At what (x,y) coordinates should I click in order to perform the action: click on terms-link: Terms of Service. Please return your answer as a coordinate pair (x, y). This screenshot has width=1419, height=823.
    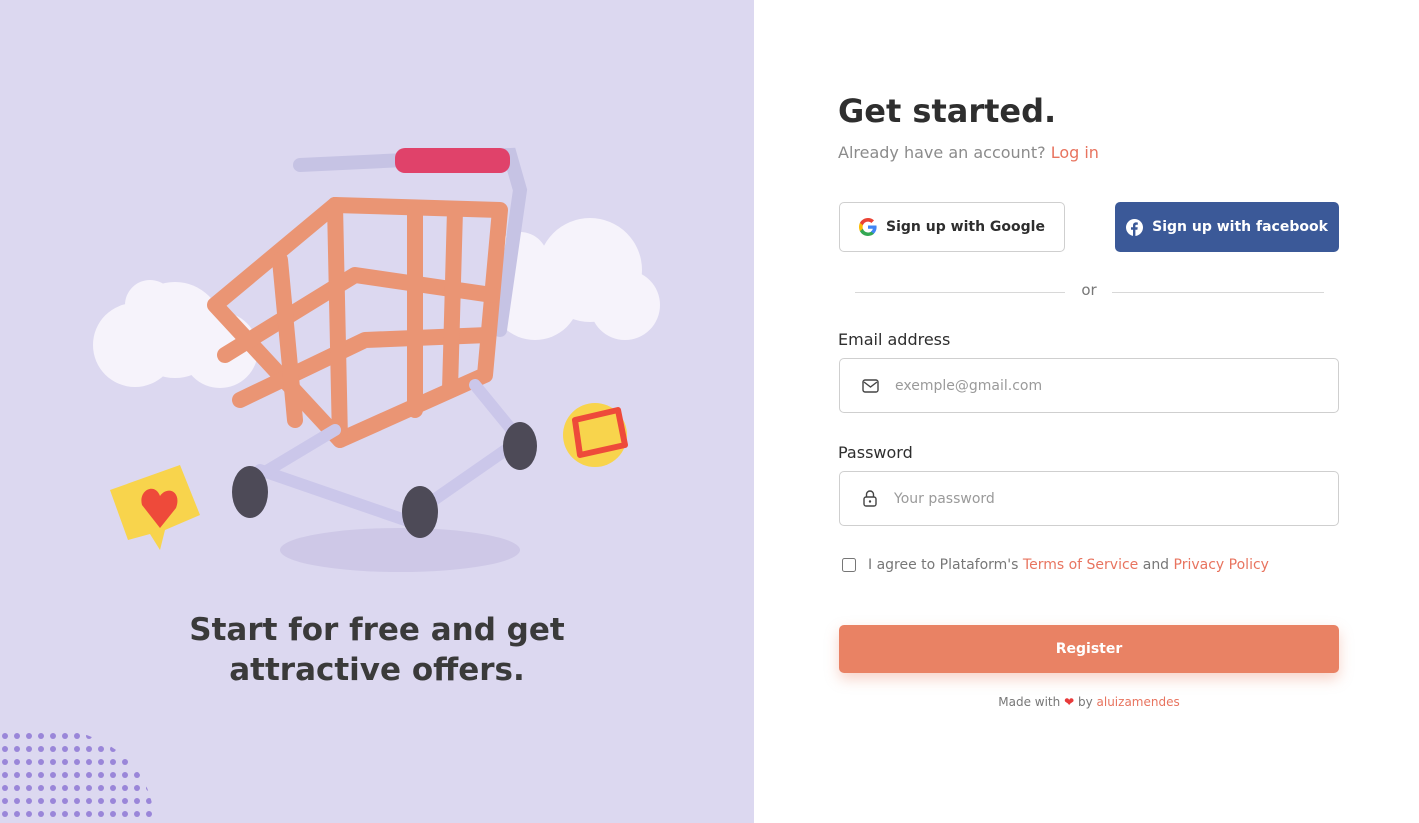
    Looking at the image, I should click on (1080, 565).